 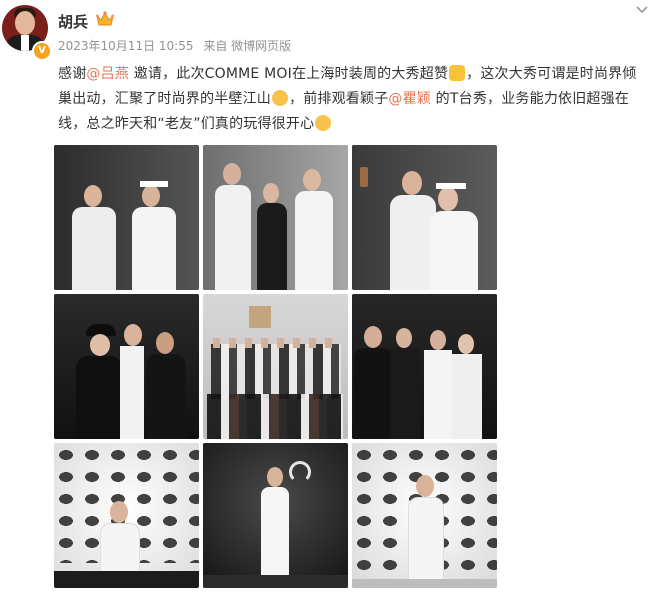 I want to click on content-text: ，前排观看颖子, so click(x=339, y=99).